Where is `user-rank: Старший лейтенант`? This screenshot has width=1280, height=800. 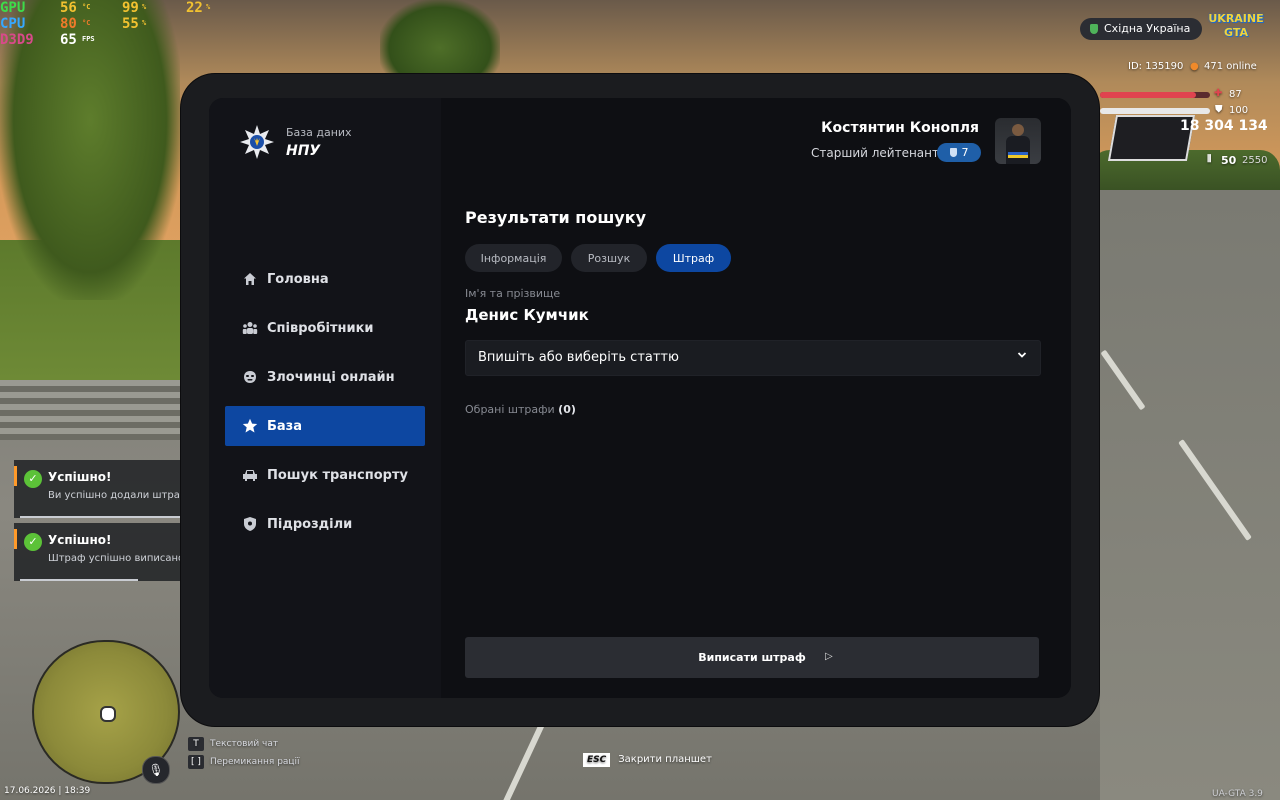
user-rank: Старший лейтенант is located at coordinates (875, 153).